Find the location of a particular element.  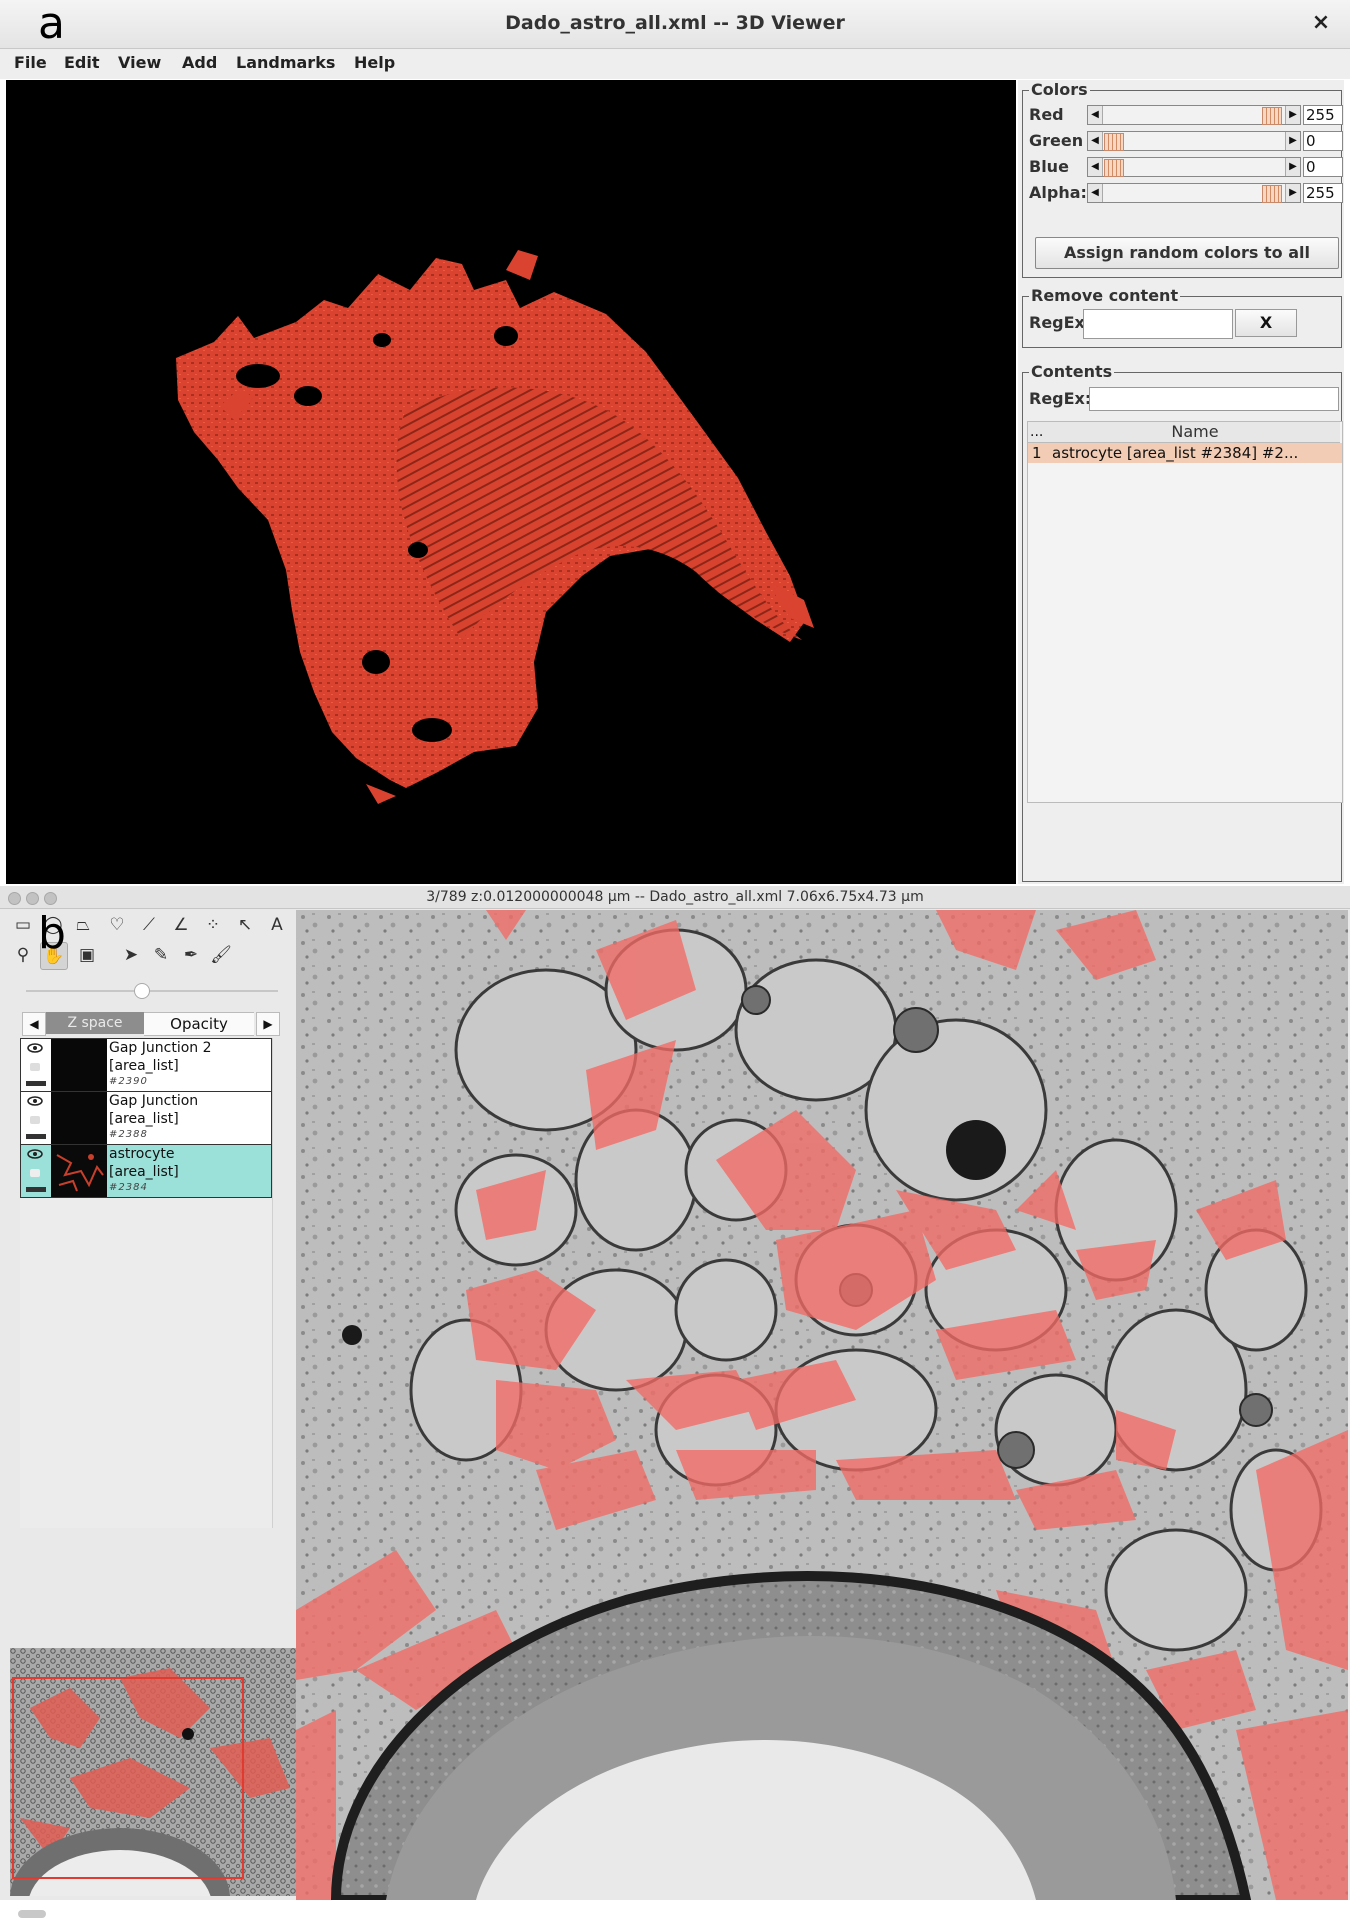

blue-label: Blue is located at coordinates (1049, 166).